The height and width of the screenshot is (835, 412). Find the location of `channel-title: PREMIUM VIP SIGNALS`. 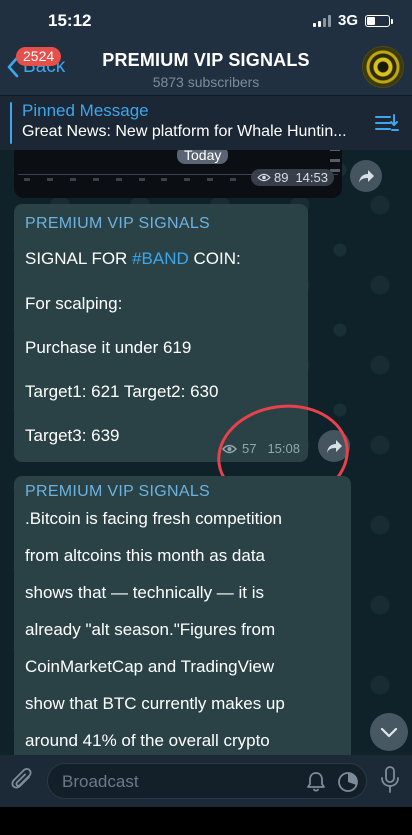

channel-title: PREMIUM VIP SIGNALS is located at coordinates (206, 60).